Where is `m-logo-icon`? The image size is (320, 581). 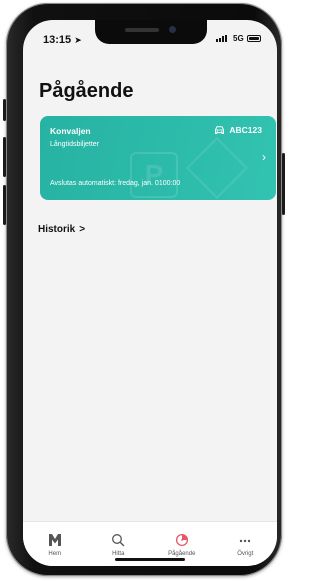
m-logo-icon is located at coordinates (54, 540).